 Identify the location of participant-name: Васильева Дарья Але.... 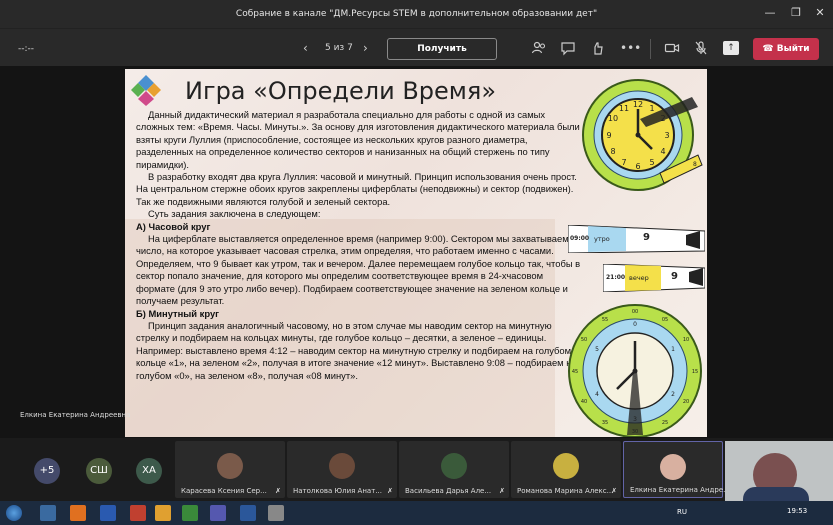
(448, 491).